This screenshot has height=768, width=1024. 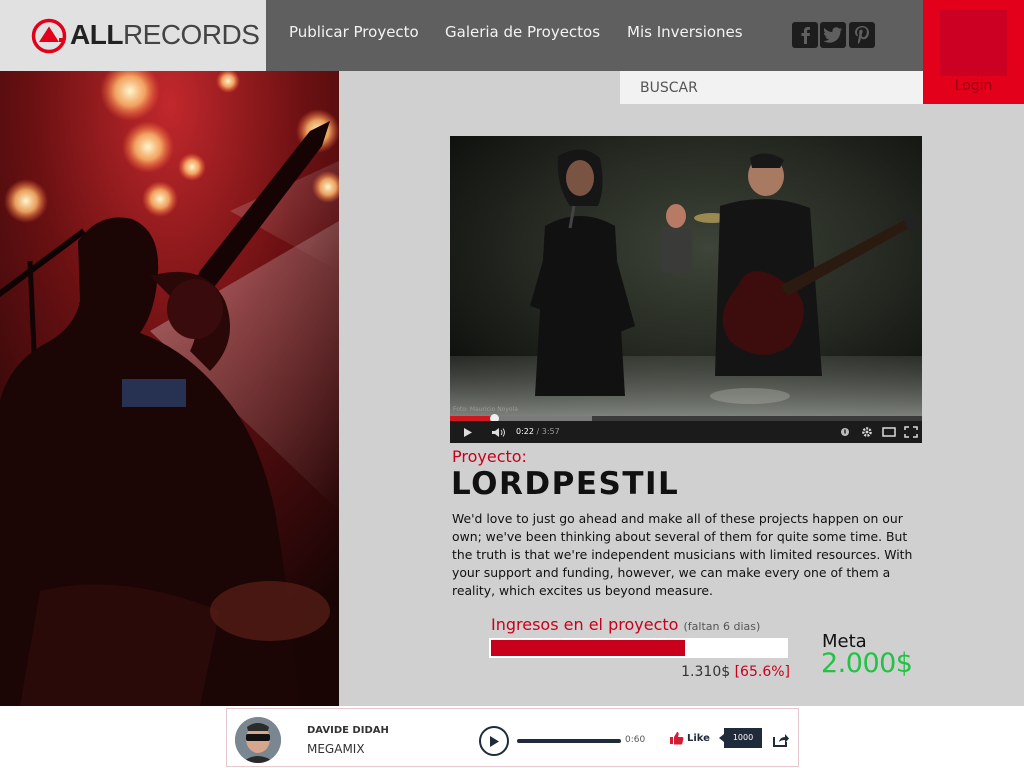 I want to click on funding-progress-fill, so click(x=588, y=648).